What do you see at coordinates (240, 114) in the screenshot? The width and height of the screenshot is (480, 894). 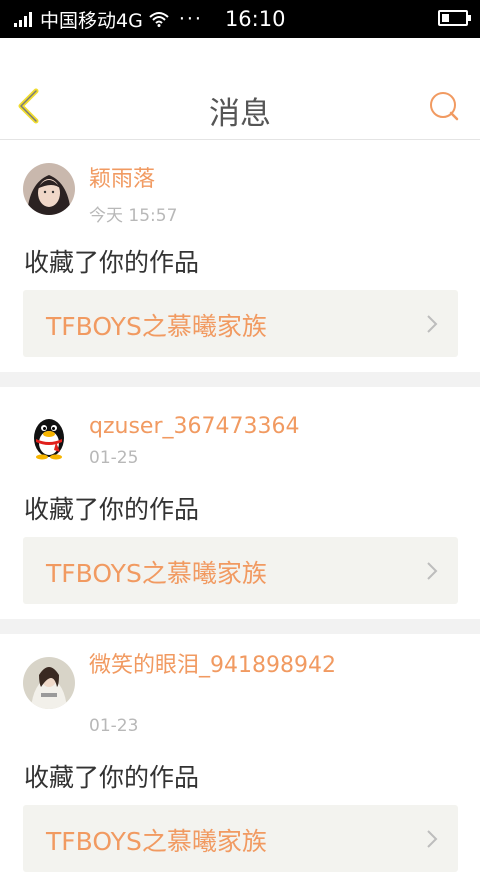 I see `page-title: 消息` at bounding box center [240, 114].